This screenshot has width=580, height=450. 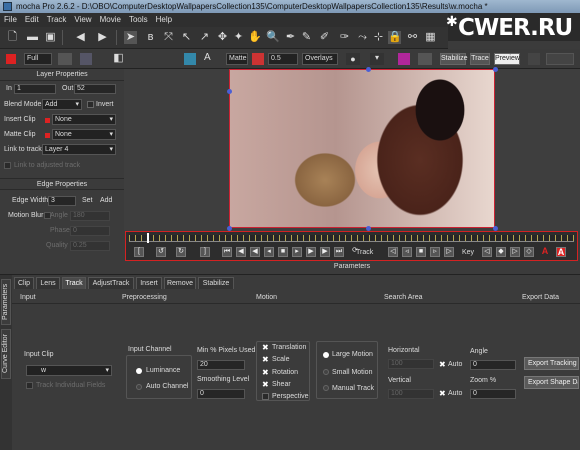 What do you see at coordinates (102, 37) in the screenshot?
I see `redo-icon: ▶` at bounding box center [102, 37].